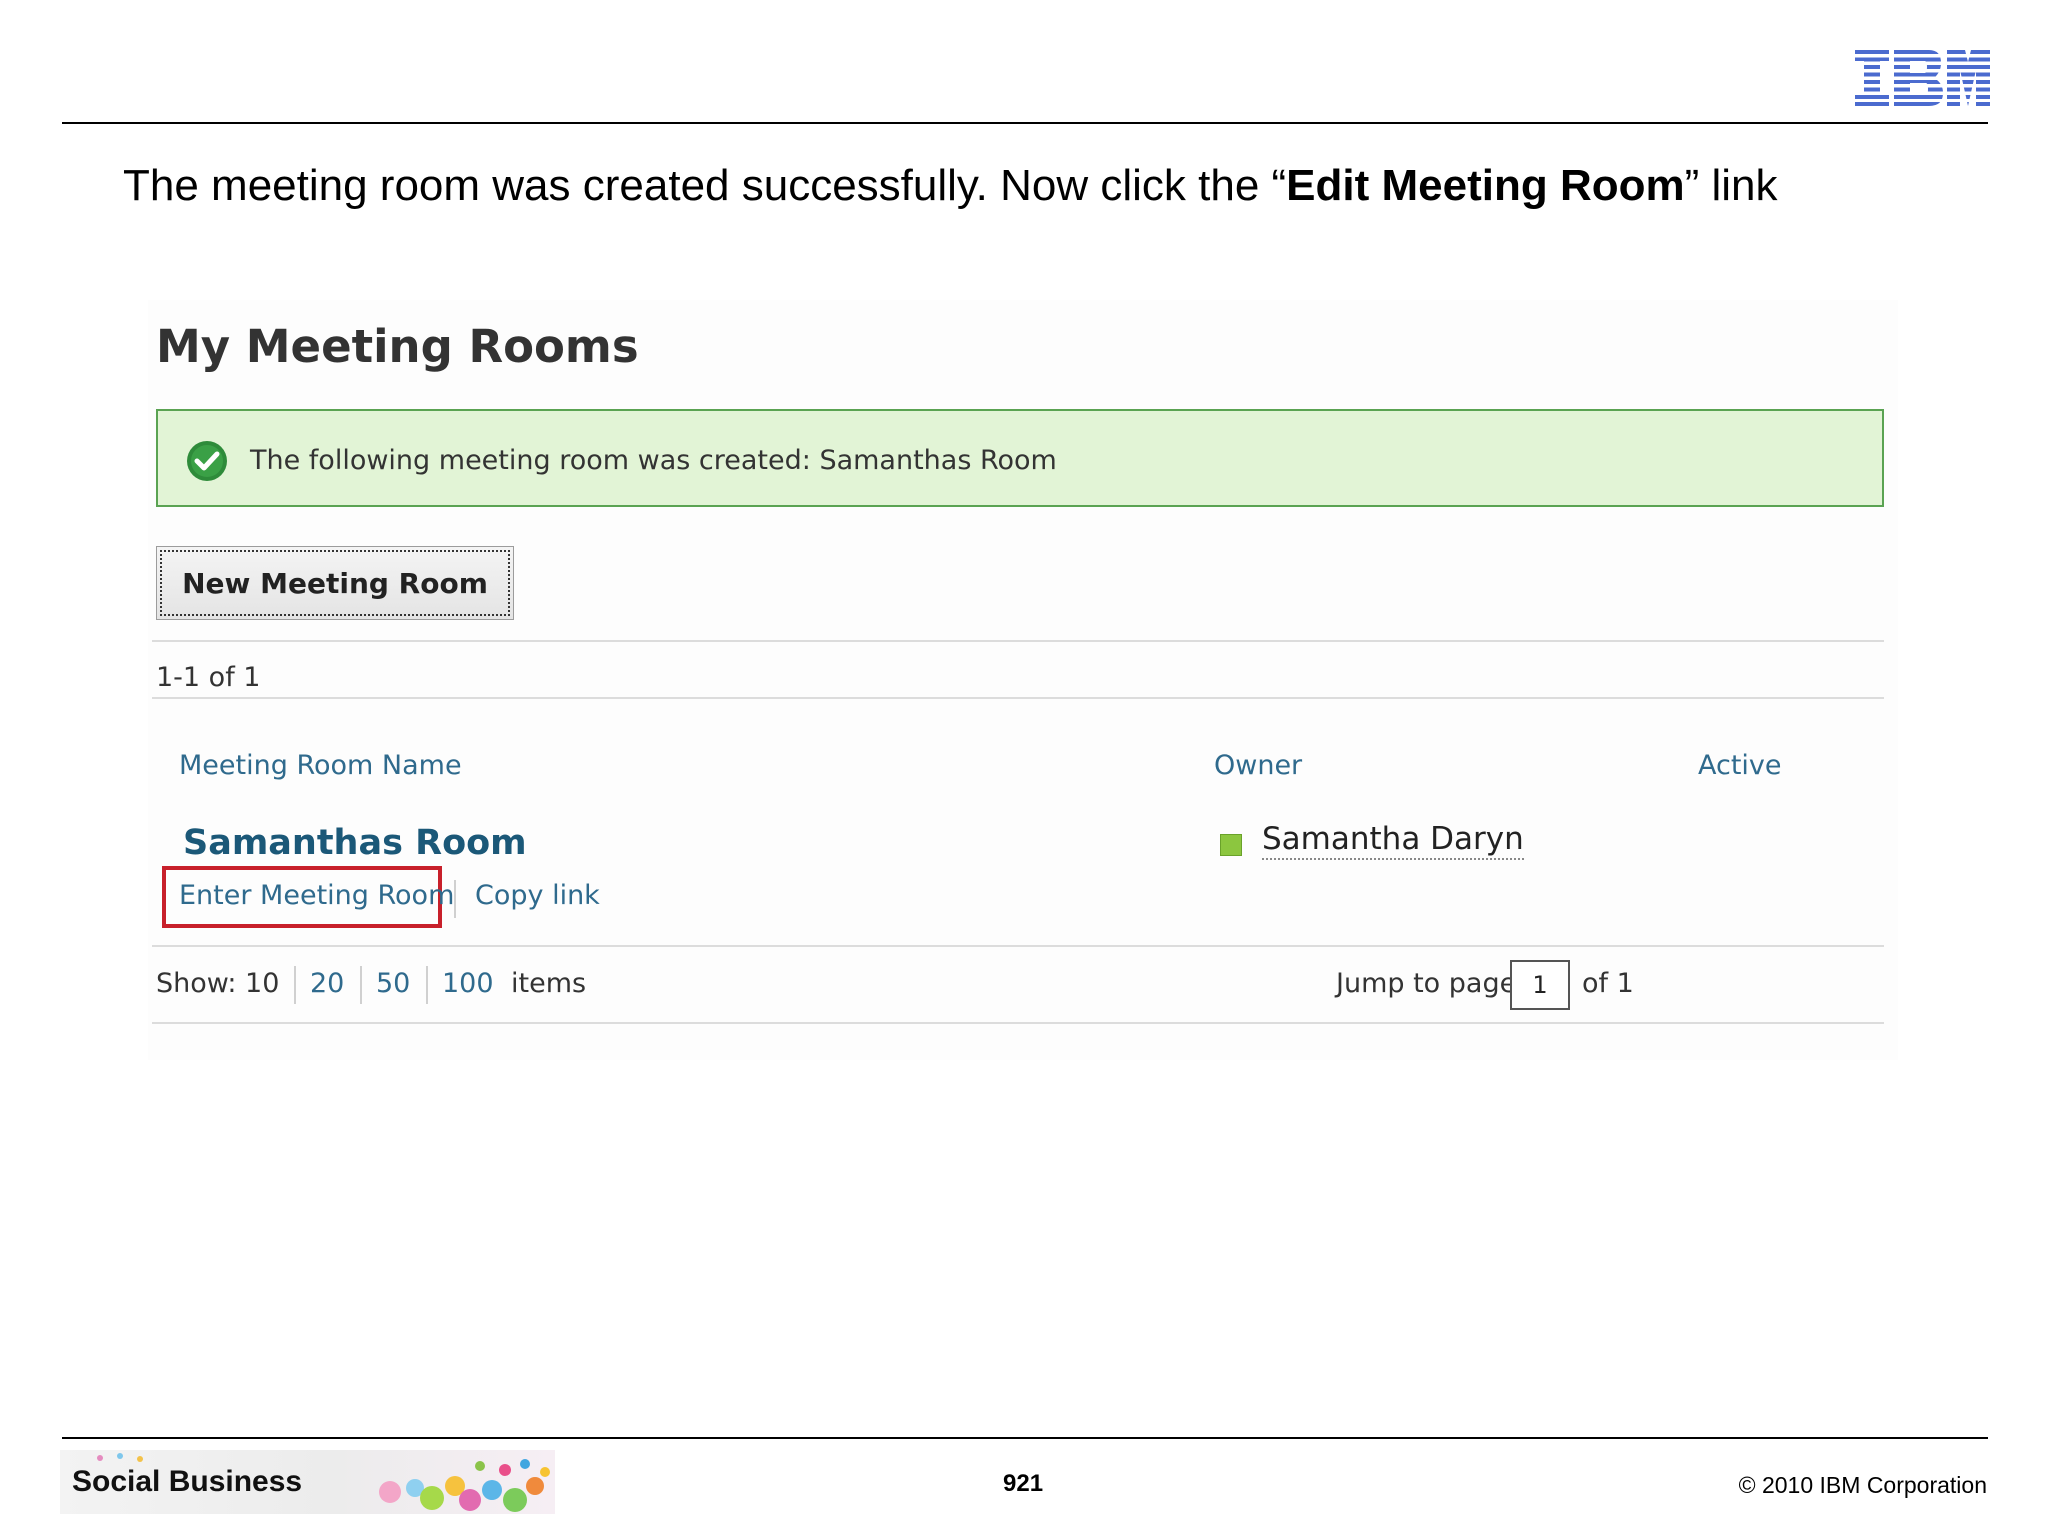  I want to click on instruction-bold-link-name: Edit Meeting Room, so click(1485, 185).